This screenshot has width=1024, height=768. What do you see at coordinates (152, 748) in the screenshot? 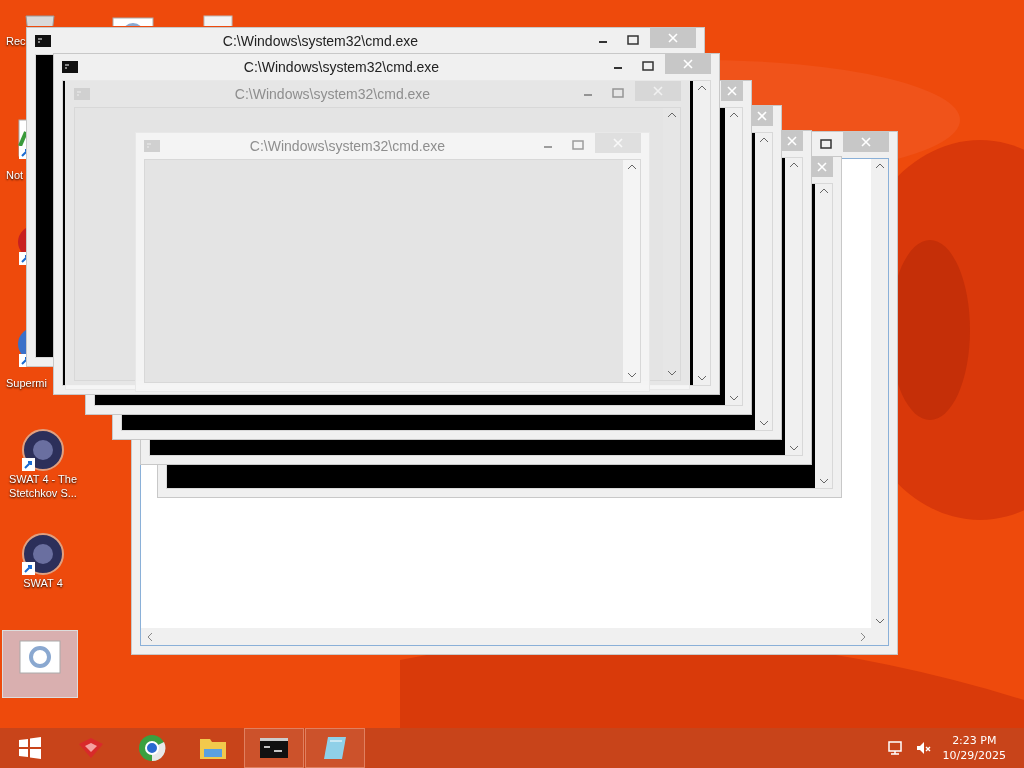
I see `browser-icon` at bounding box center [152, 748].